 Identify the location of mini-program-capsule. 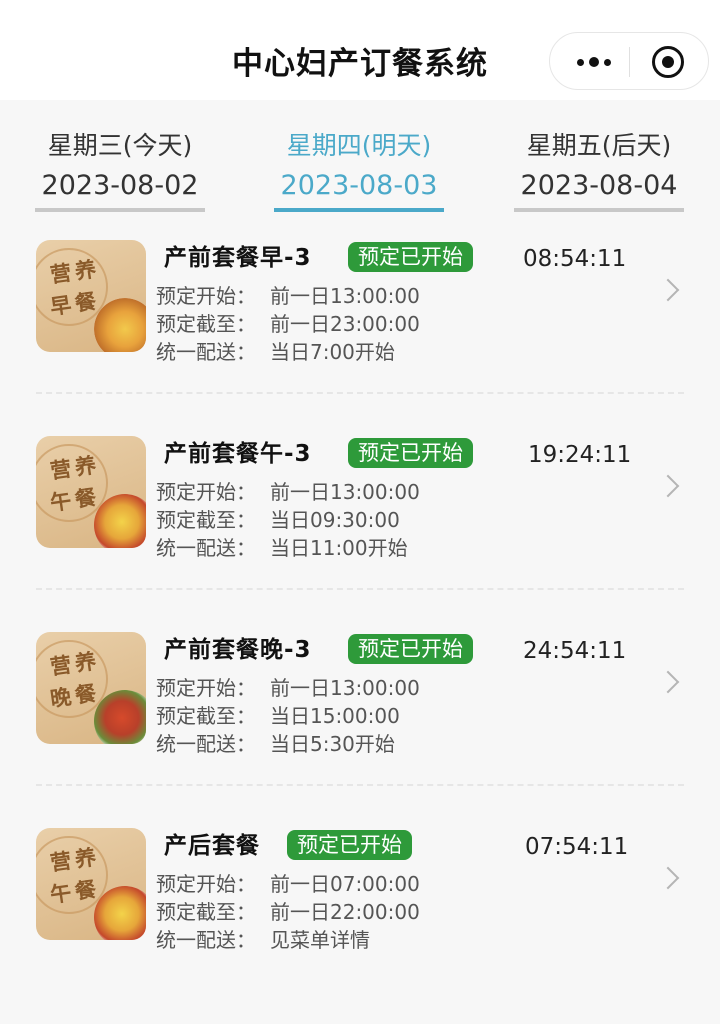
(629, 61).